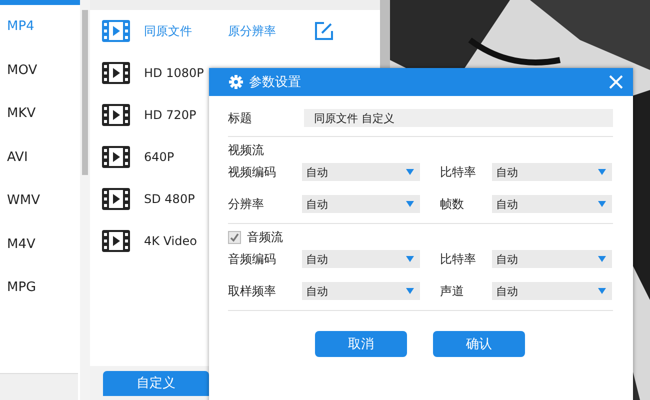 This screenshot has width=650, height=400. I want to click on field-label: 视频编码, so click(252, 172).